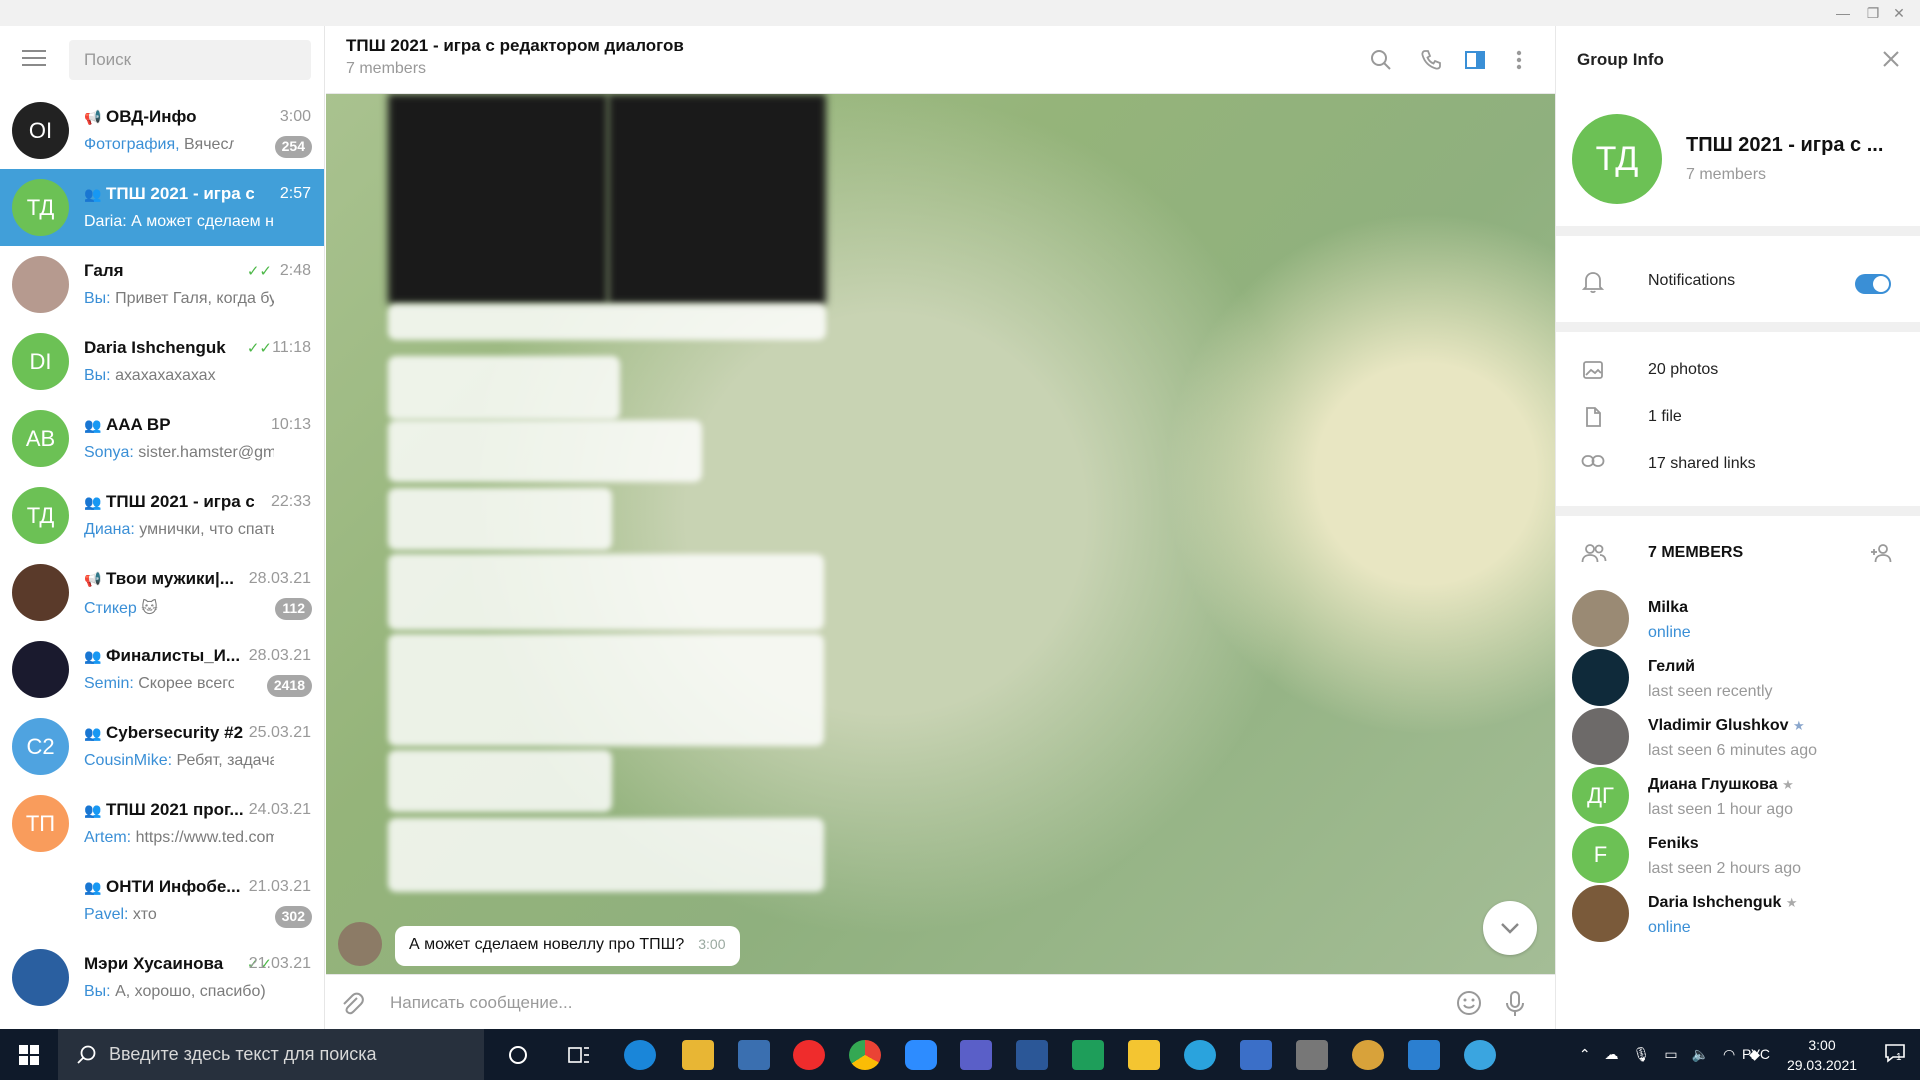 Image resolution: width=1920 pixels, height=1080 pixels. What do you see at coordinates (1593, 282) in the screenshot?
I see `bell-icon` at bounding box center [1593, 282].